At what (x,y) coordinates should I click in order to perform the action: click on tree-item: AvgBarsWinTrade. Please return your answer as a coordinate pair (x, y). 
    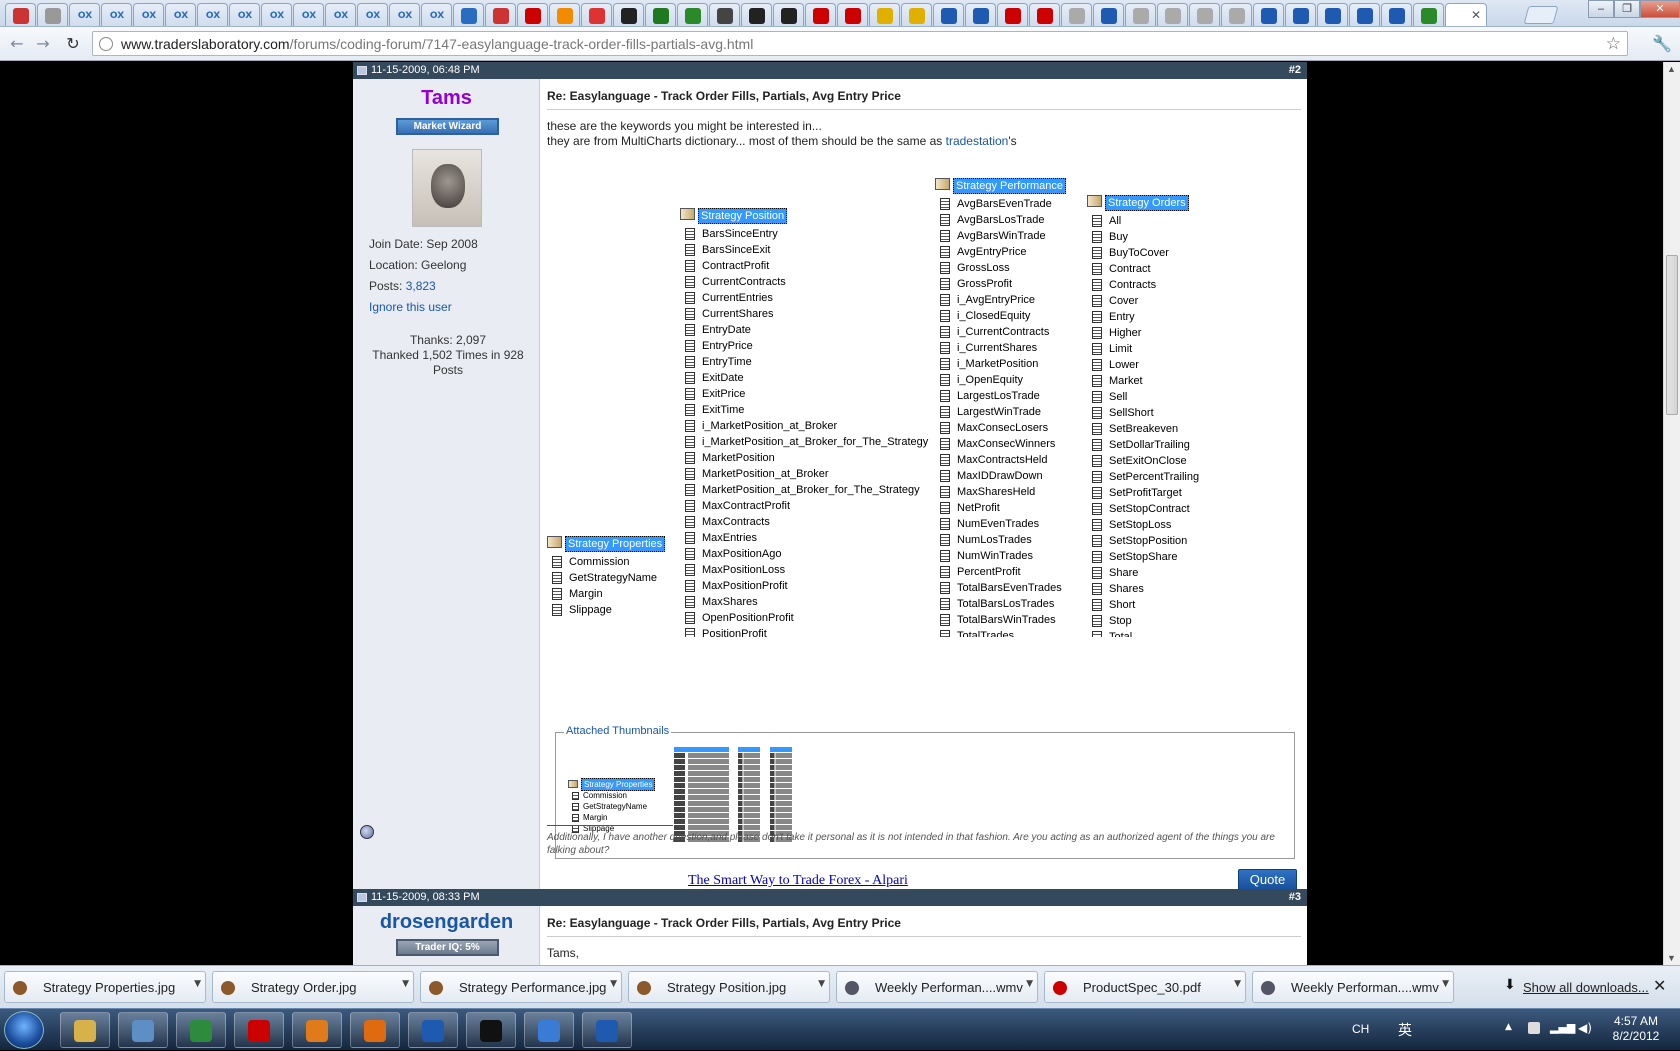
    Looking at the image, I should click on (1000, 236).